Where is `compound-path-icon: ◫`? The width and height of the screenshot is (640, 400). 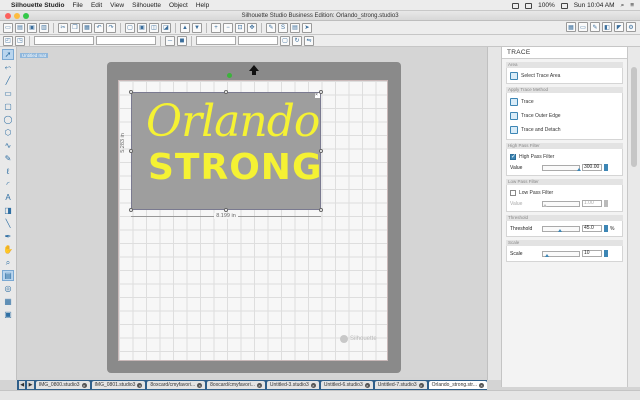 compound-path-icon: ◫ is located at coordinates (154, 27).